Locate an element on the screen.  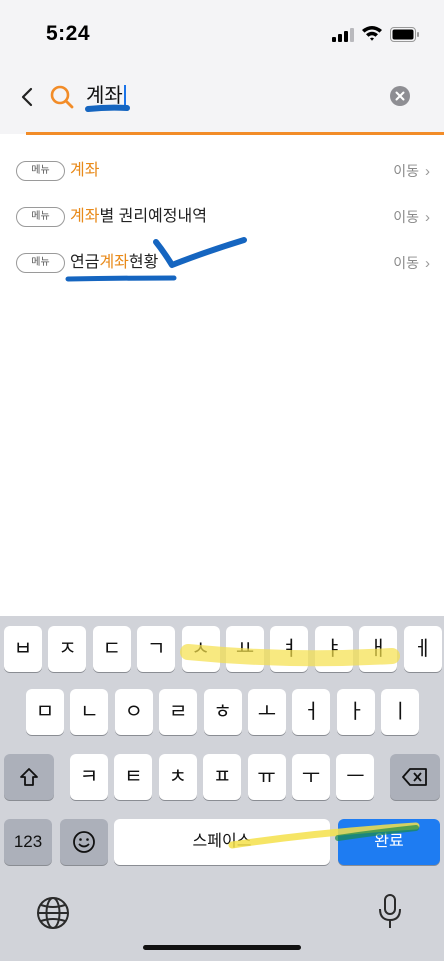
key-r3-3: ㅍ is located at coordinates (222, 777).